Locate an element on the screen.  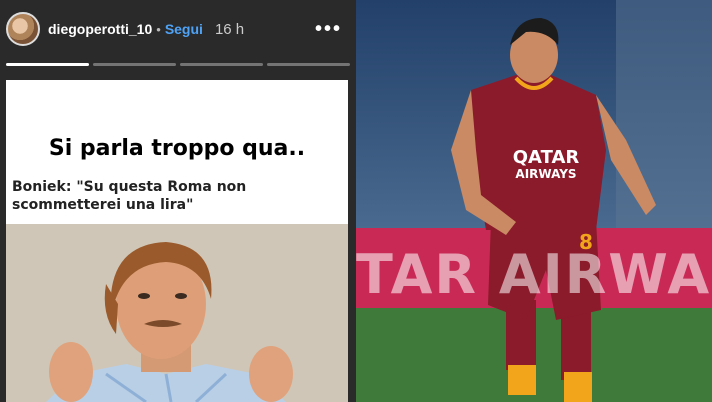
username: diegoperotti_10 is located at coordinates (100, 29).